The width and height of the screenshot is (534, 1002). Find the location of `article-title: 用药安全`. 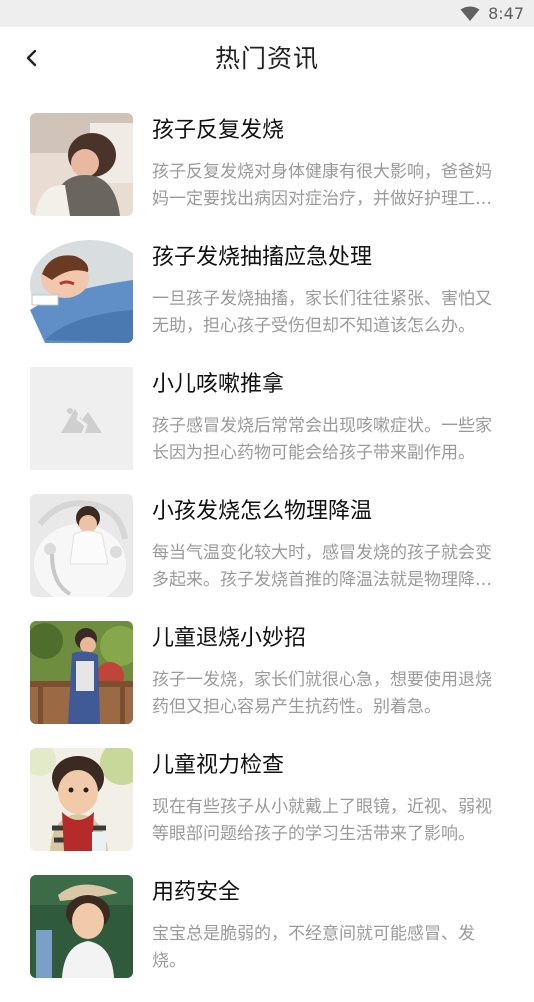

article-title: 用药安全 is located at coordinates (196, 892).